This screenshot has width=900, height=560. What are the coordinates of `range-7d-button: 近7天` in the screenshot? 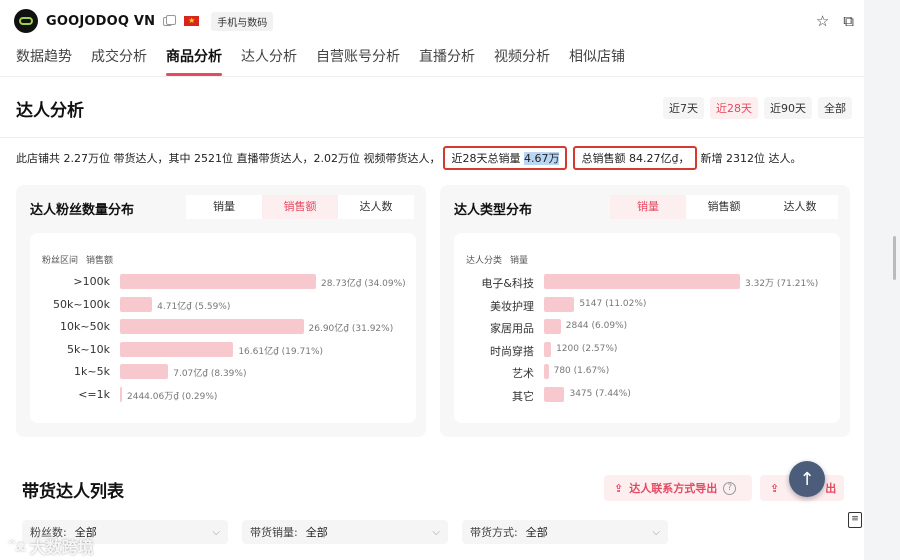 It's located at (683, 108).